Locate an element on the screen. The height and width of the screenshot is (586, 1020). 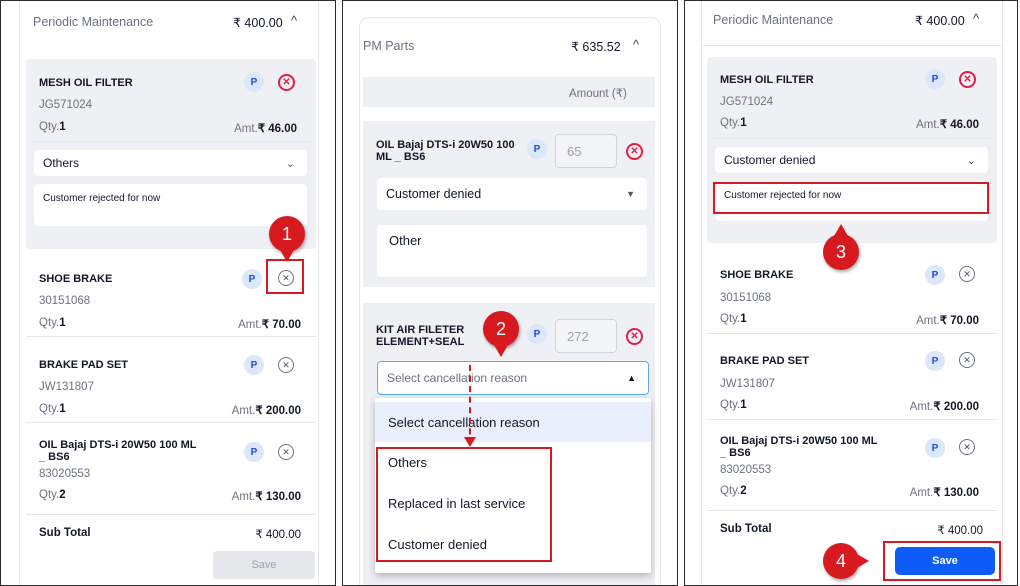
select-placeholder: Select cancellation reason is located at coordinates (457, 378).